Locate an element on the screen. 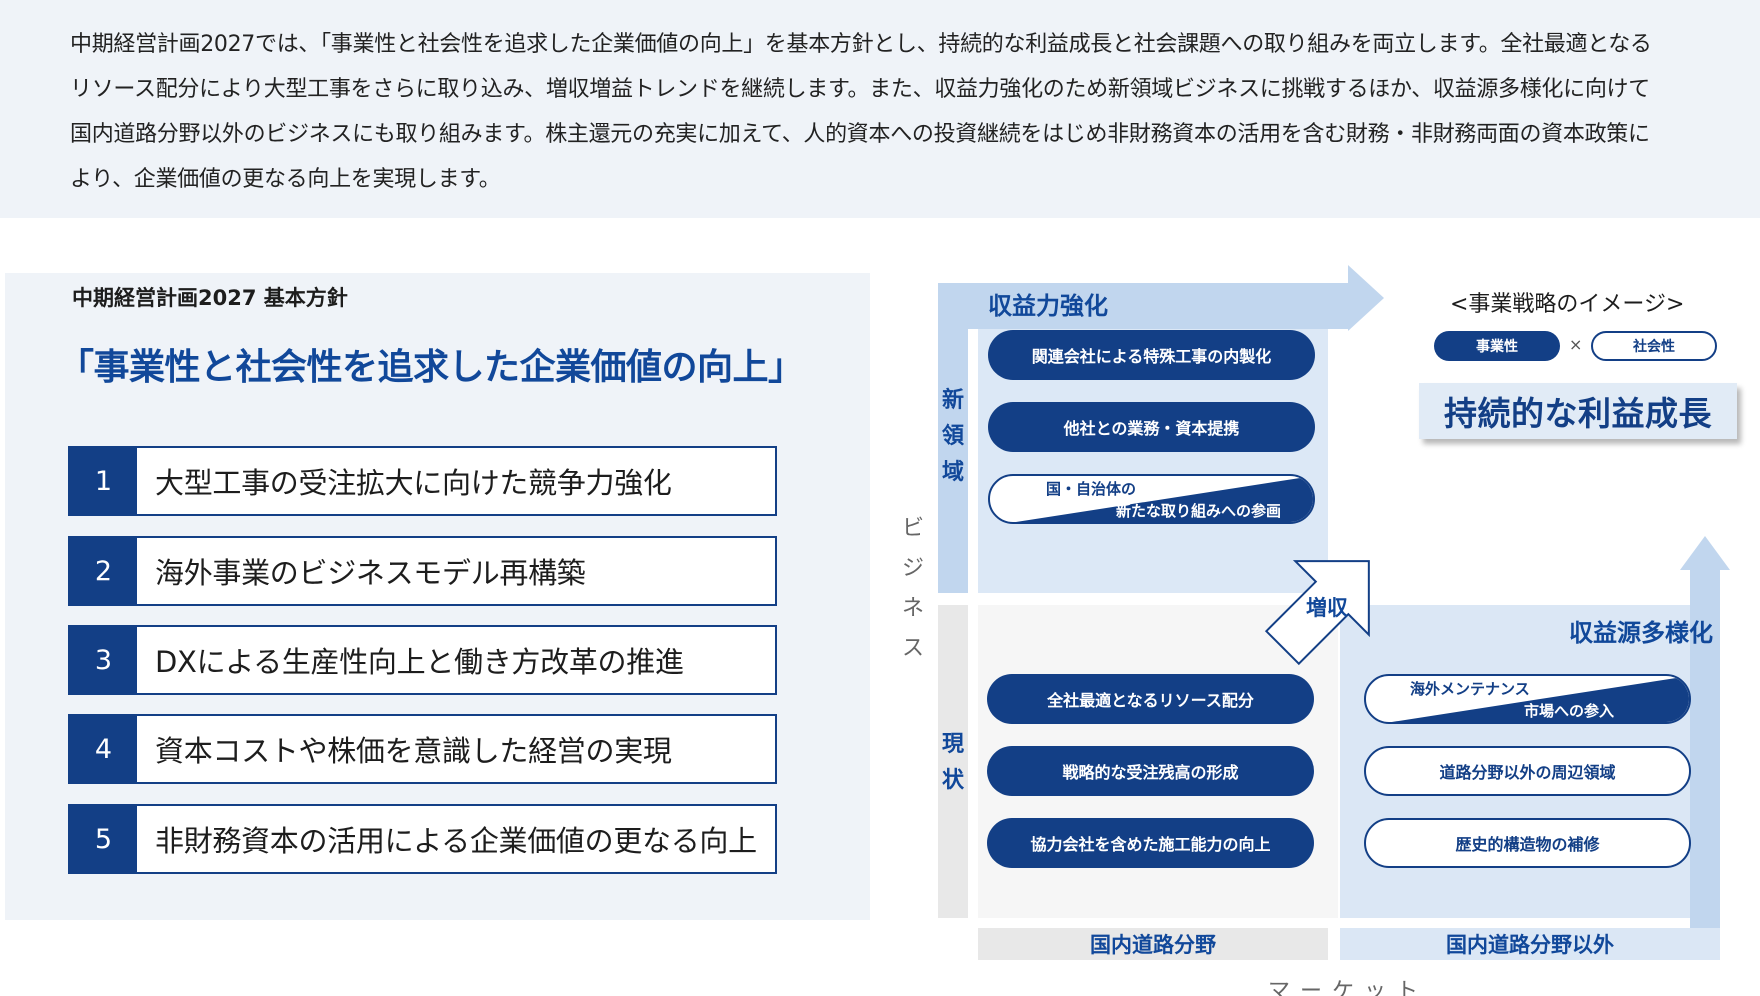 This screenshot has width=1760, height=996. other-item: 道路分野以外の周辺領域 is located at coordinates (1527, 771).